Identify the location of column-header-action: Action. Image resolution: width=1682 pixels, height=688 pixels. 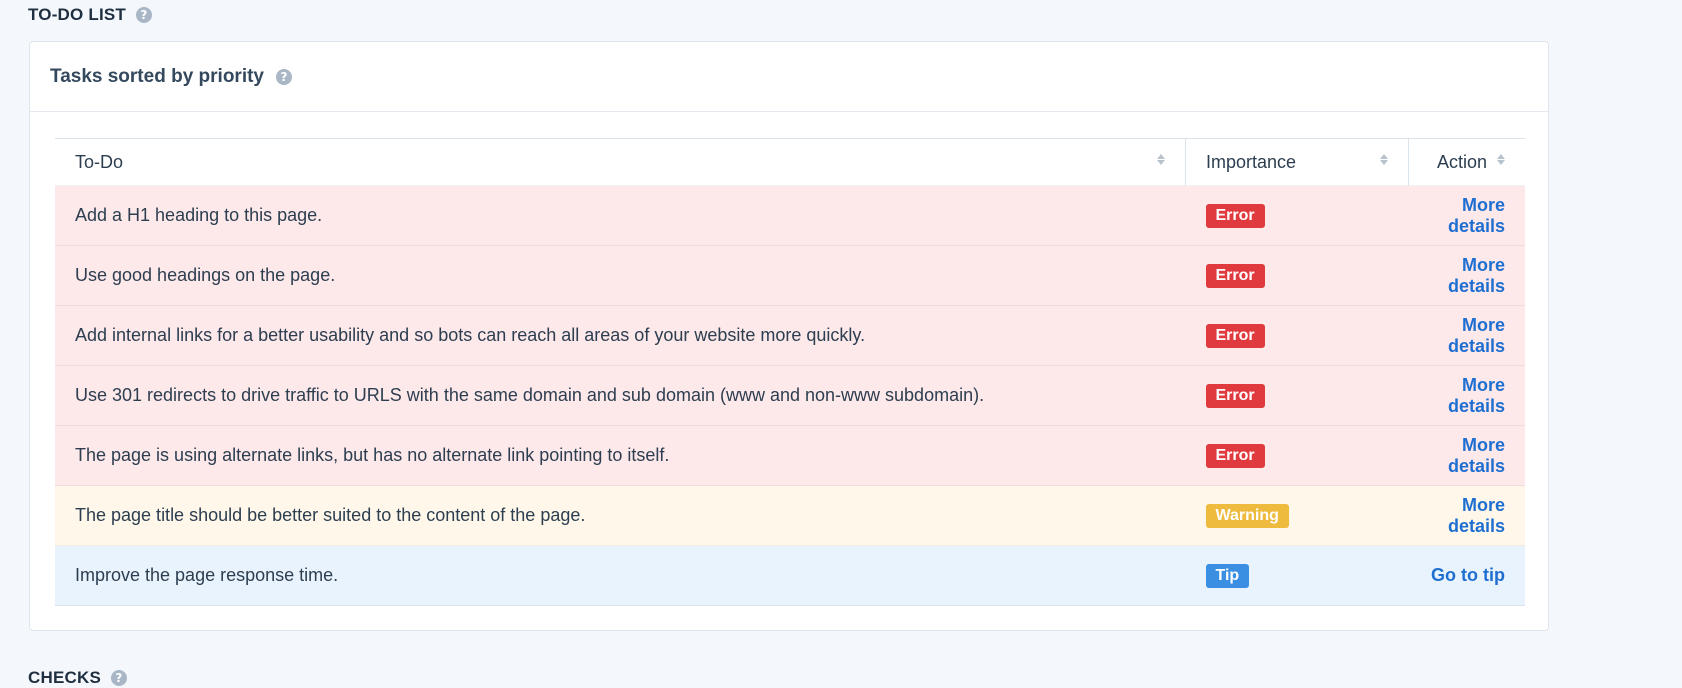
(1466, 162).